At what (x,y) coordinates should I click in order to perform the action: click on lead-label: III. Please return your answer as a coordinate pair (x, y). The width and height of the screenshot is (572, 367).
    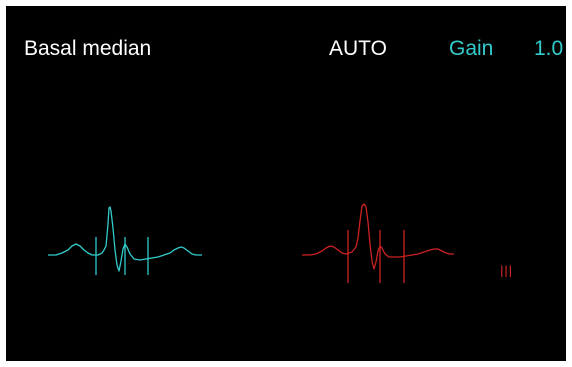
    Looking at the image, I should click on (506, 271).